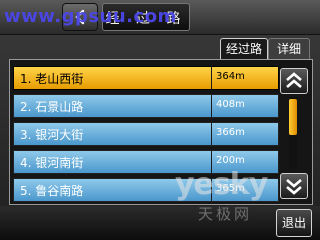 This screenshot has height=240, width=320. I want to click on watermark-logo-cn: 天极网, so click(225, 214).